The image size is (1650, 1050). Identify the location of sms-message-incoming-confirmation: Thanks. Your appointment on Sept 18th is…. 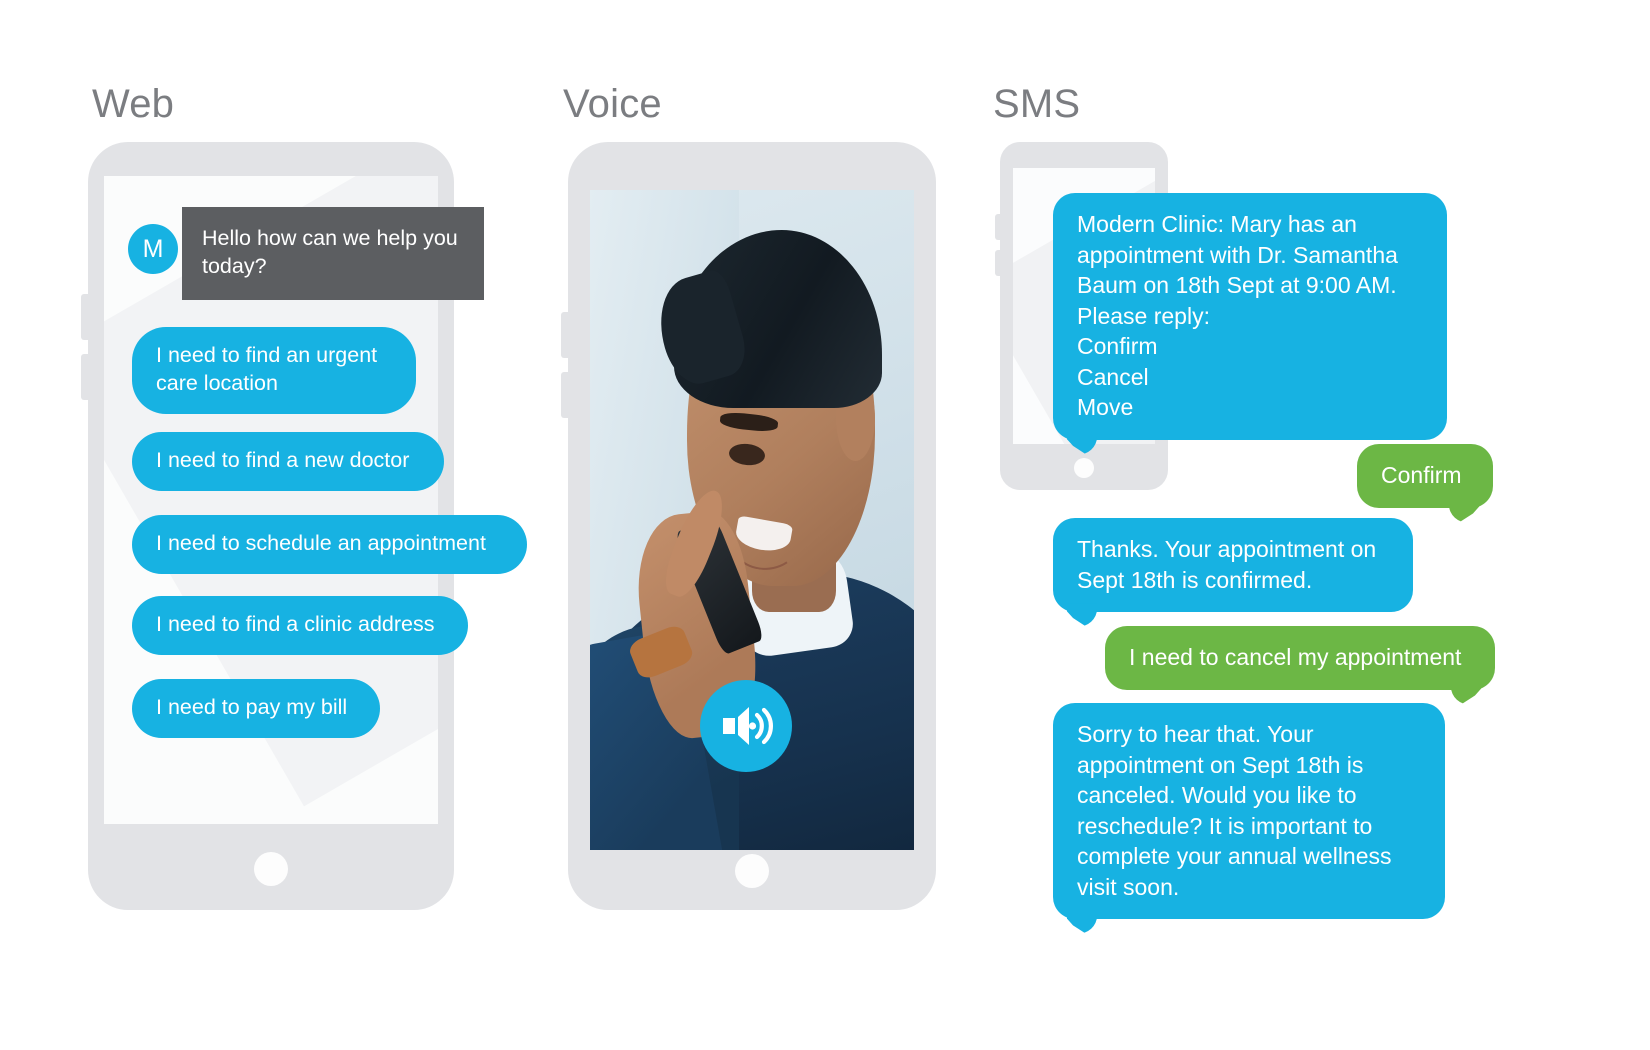
(1233, 565).